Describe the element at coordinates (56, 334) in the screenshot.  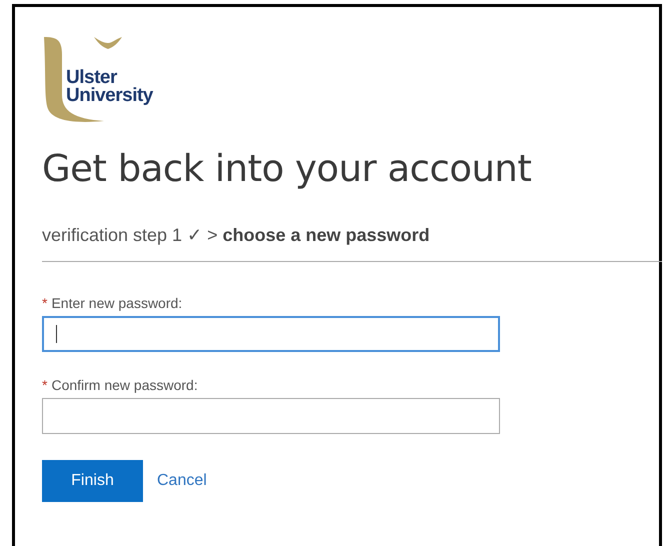
I see `text-cursor` at that location.